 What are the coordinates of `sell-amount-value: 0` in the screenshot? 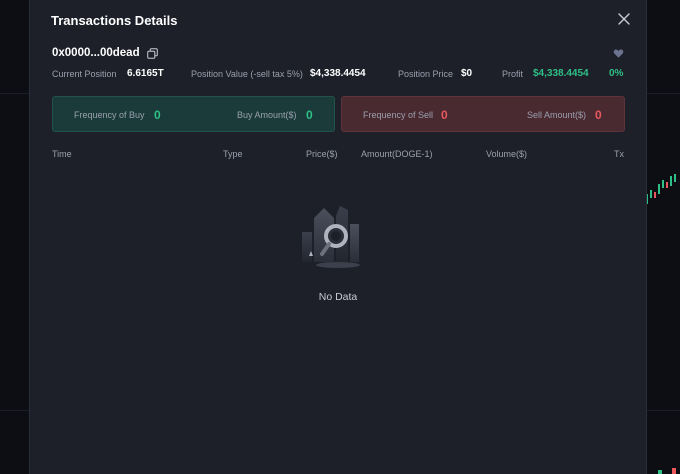 It's located at (598, 115).